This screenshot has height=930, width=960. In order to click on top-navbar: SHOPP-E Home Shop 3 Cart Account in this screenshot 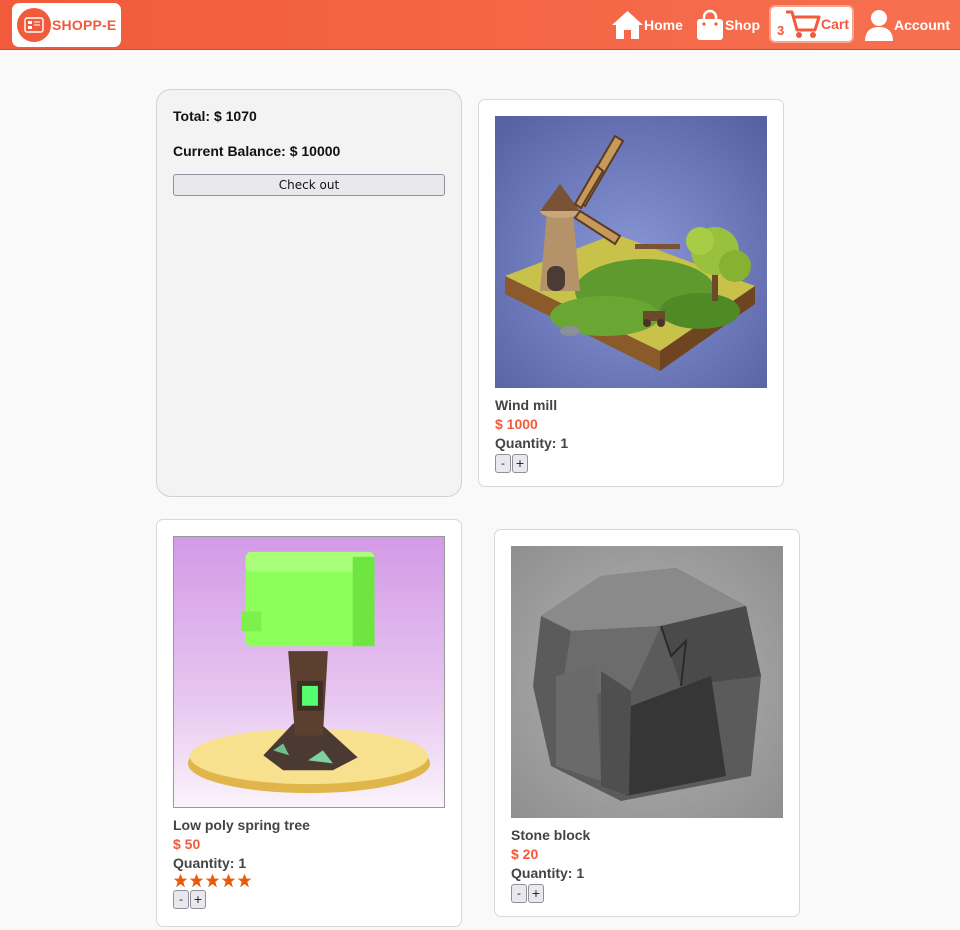, I will do `click(480, 25)`.